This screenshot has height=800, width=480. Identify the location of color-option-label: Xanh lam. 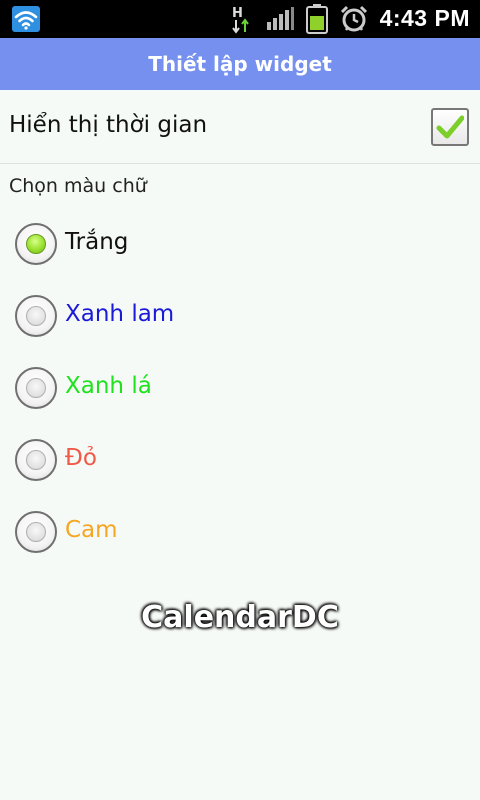
(120, 314).